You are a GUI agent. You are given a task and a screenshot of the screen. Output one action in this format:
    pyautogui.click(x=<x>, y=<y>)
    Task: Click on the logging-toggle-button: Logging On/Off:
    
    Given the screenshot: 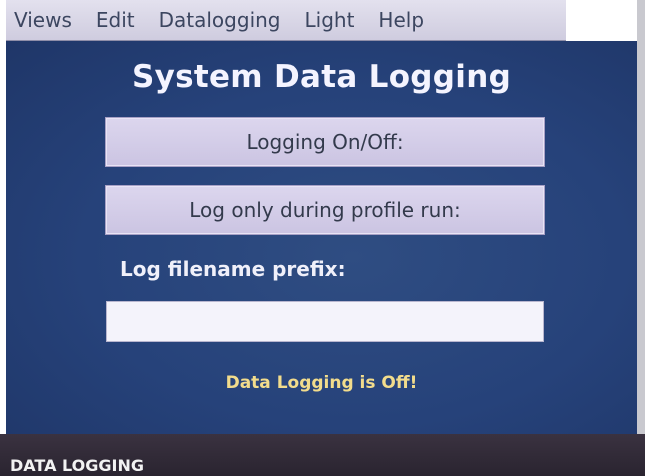 What is the action you would take?
    pyautogui.click(x=325, y=142)
    